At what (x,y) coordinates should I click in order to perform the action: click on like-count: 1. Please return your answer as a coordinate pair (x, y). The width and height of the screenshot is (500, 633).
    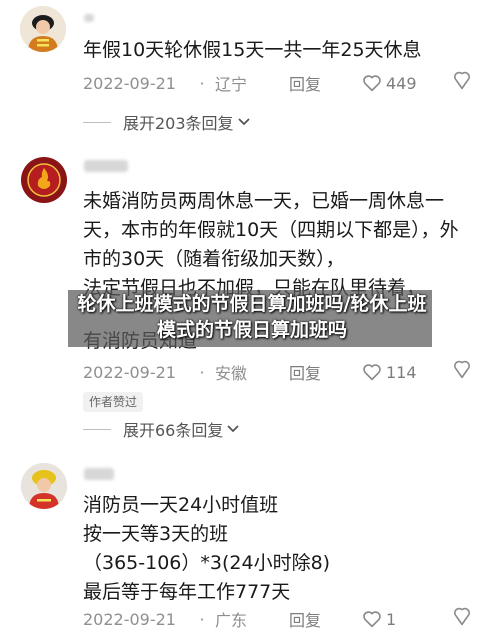
    Looking at the image, I should click on (391, 619).